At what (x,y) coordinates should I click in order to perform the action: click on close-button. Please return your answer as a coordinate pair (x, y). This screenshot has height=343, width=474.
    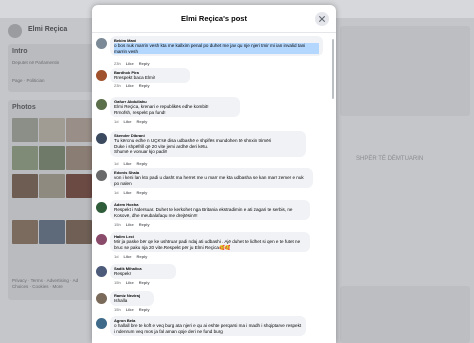
    Looking at the image, I should click on (322, 19).